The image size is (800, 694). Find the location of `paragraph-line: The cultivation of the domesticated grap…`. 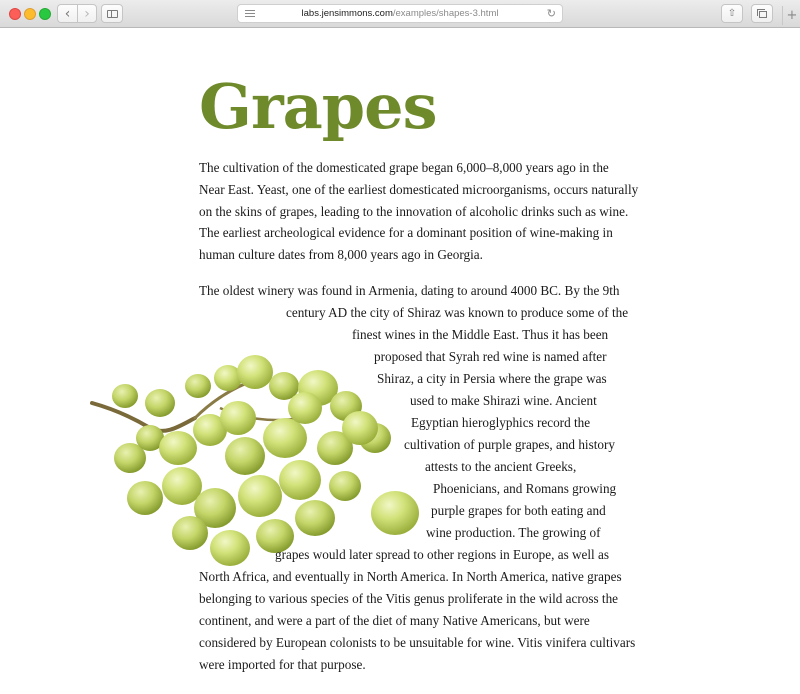

paragraph-line: The cultivation of the domesticated grap… is located at coordinates (404, 167).